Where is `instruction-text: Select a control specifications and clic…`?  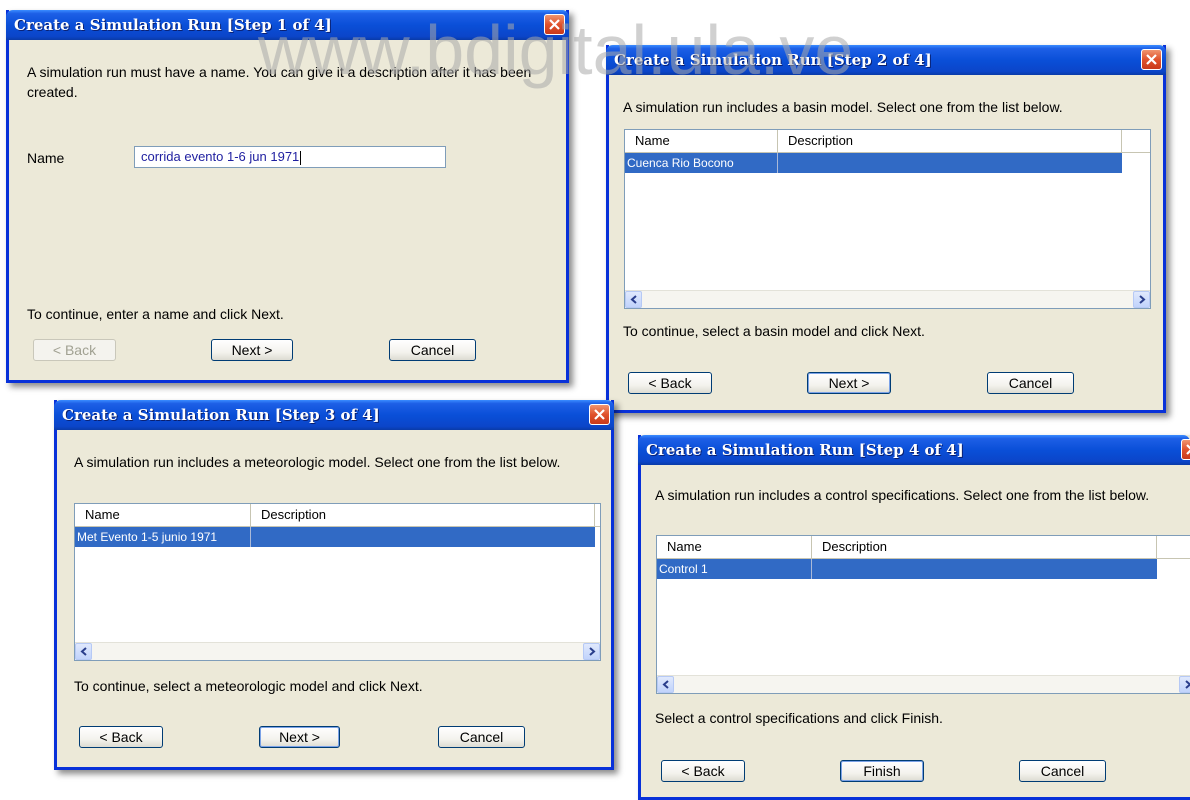 instruction-text: Select a control specifications and clic… is located at coordinates (799, 718).